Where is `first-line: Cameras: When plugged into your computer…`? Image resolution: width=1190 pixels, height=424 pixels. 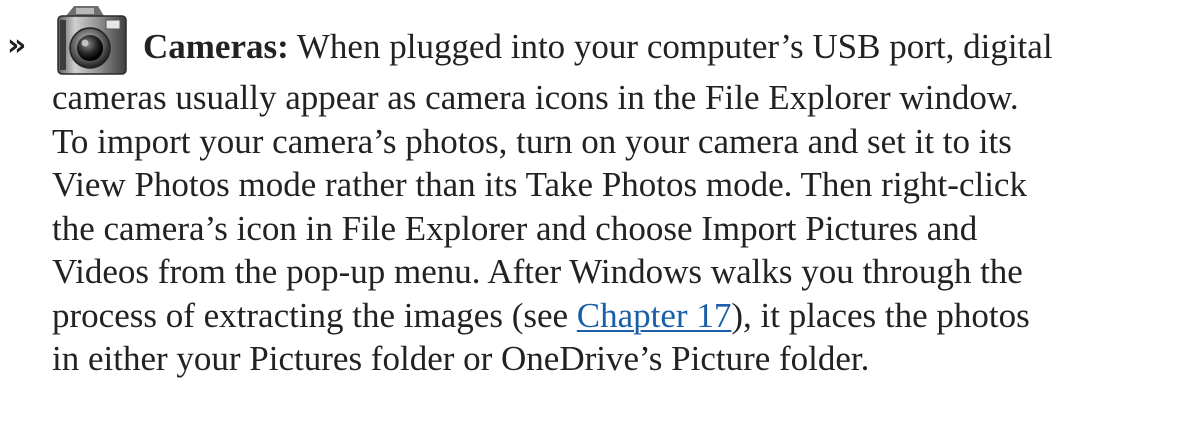 first-line: Cameras: When plugged into your computer… is located at coordinates (598, 46).